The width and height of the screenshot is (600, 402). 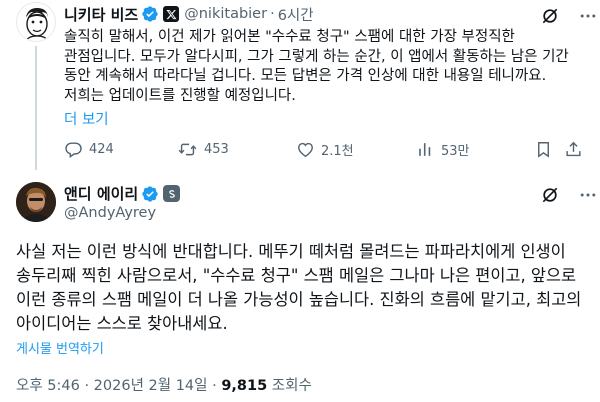 What do you see at coordinates (455, 151) in the screenshot?
I see `views-count: 53만` at bounding box center [455, 151].